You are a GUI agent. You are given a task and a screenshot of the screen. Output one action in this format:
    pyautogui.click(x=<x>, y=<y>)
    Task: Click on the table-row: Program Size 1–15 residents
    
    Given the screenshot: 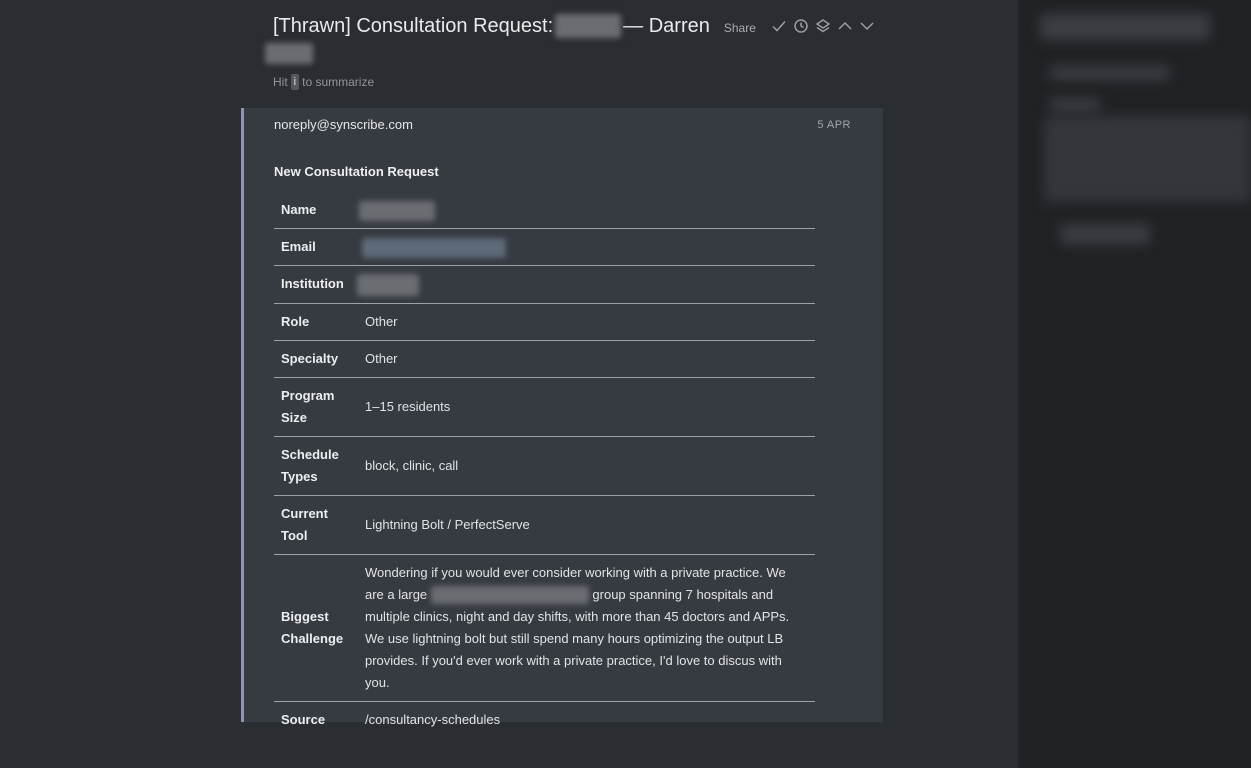 What is the action you would take?
    pyautogui.click(x=544, y=407)
    